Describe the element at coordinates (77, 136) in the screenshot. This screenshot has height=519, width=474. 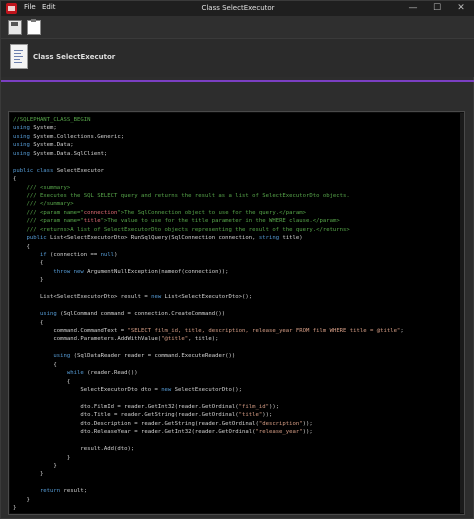
I see `code-token: System.Collections.Generic;` at that location.